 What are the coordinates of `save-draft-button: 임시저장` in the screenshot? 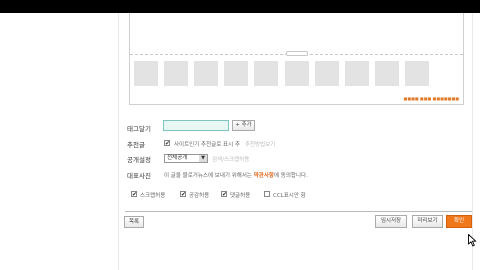 It's located at (391, 221).